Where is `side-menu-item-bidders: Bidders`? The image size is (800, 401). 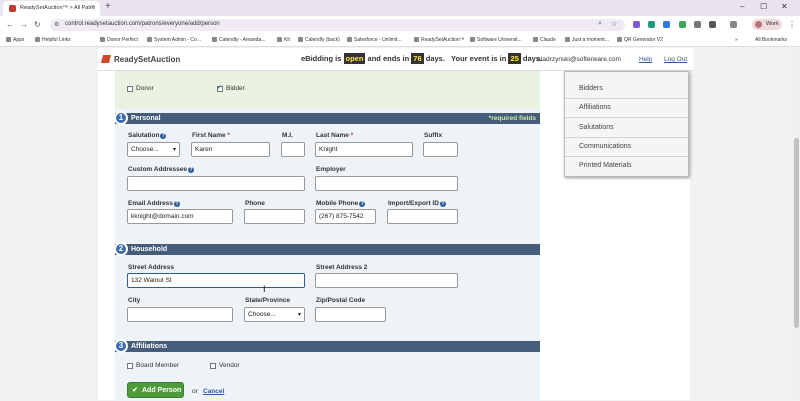 side-menu-item-bidders: Bidders is located at coordinates (626, 89).